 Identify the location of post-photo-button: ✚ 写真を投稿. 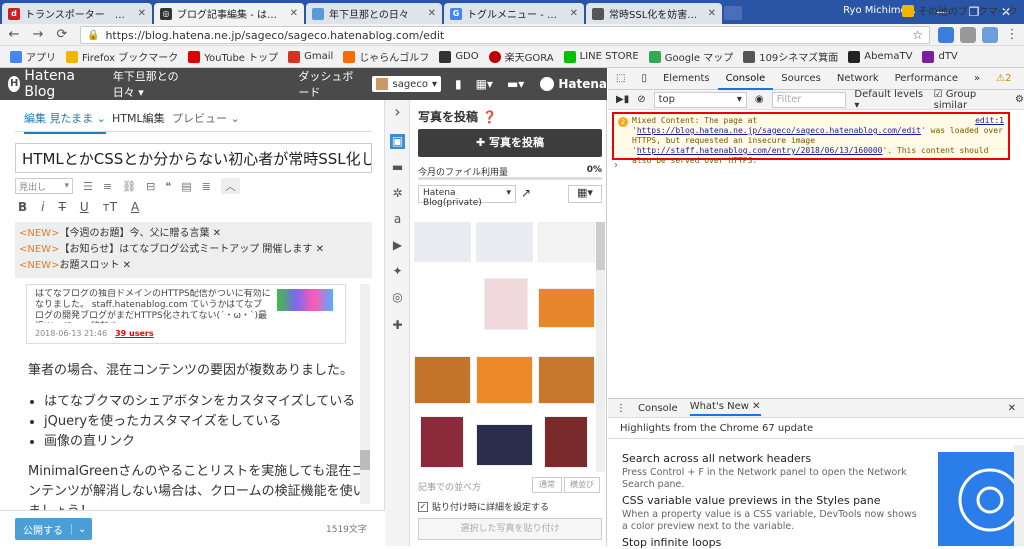
(510, 143).